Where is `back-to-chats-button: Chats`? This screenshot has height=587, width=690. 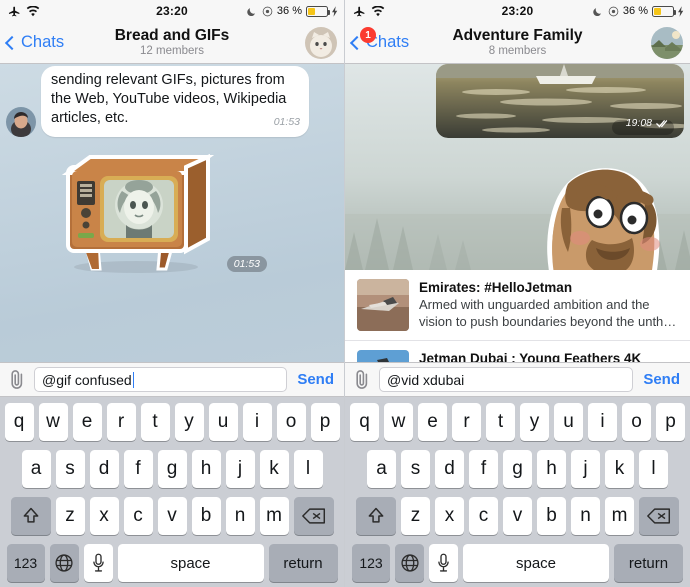
back-to-chats-button: Chats is located at coordinates (34, 42).